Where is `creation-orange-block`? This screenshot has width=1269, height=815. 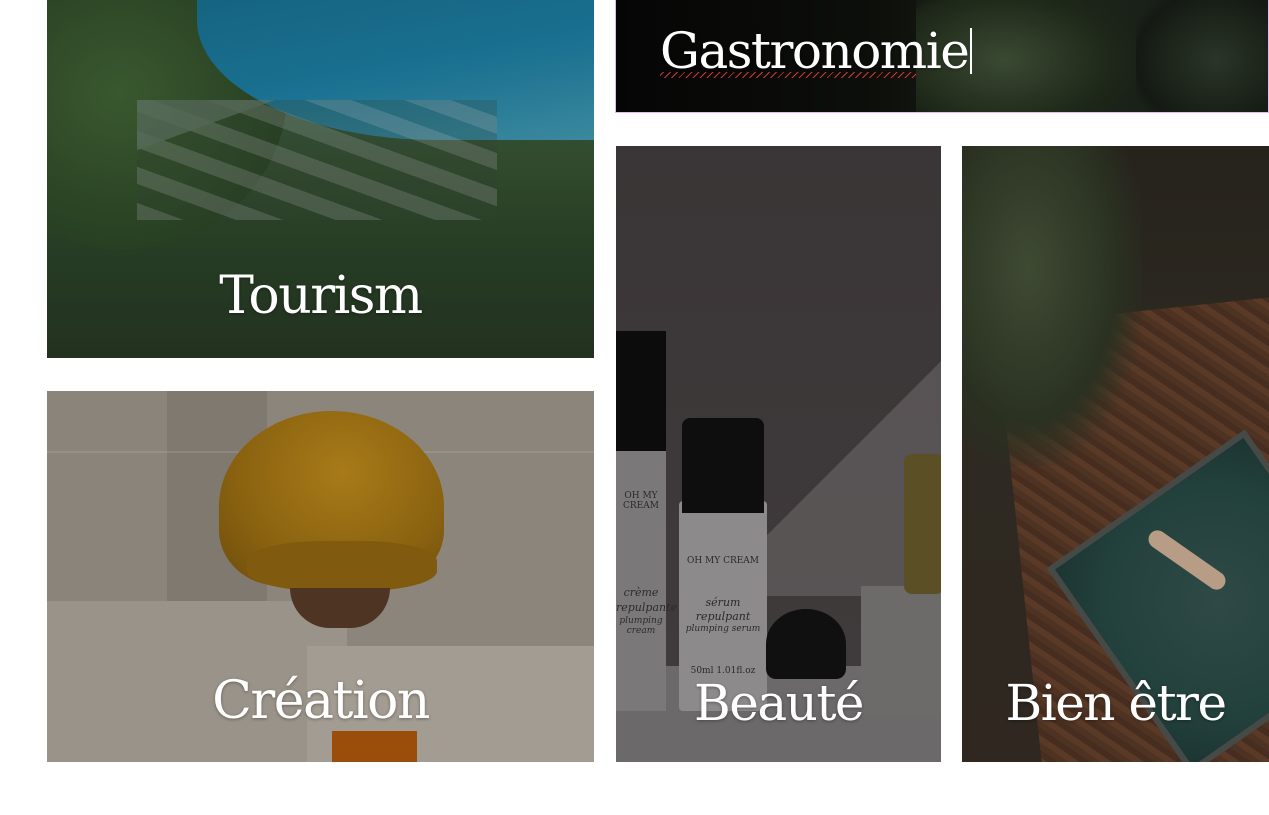
creation-orange-block is located at coordinates (374, 746).